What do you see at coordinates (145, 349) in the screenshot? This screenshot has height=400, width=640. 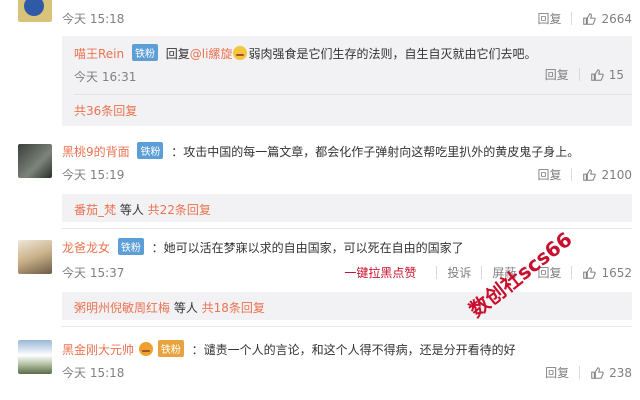 I see `crown-icon` at bounding box center [145, 349].